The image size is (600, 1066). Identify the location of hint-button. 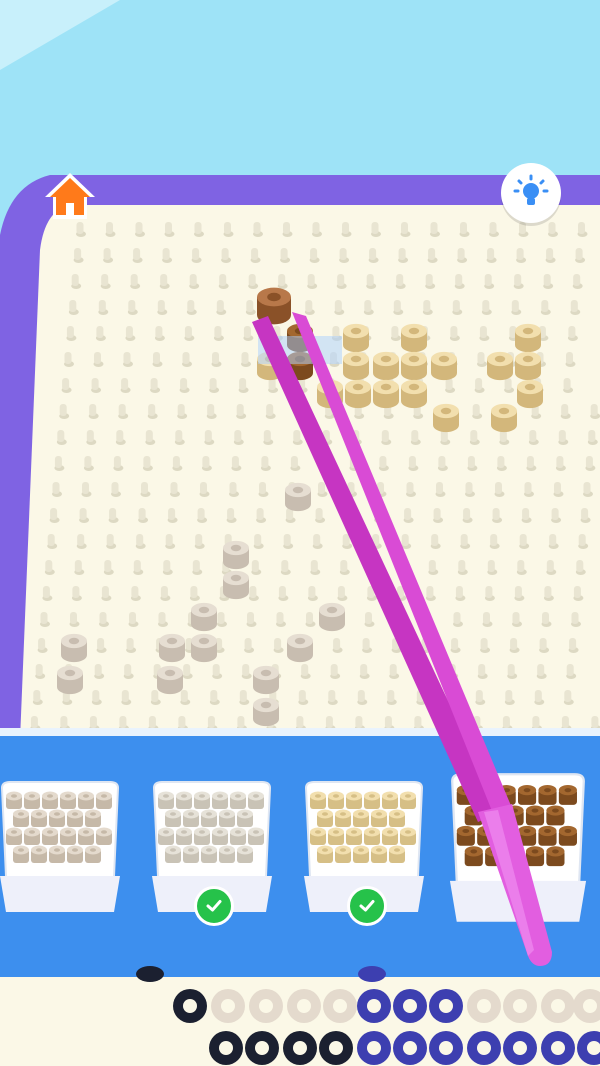
(531, 193).